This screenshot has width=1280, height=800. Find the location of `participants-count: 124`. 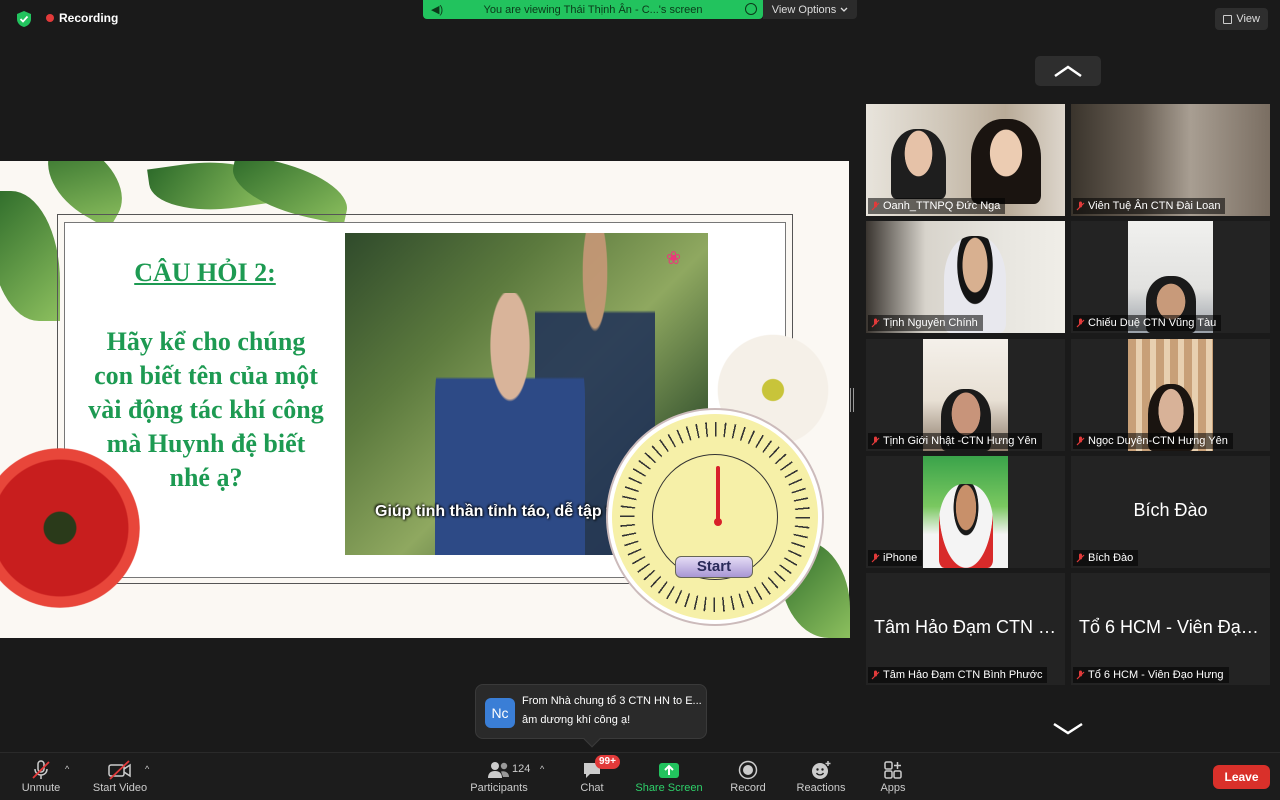

participants-count: 124 is located at coordinates (521, 769).